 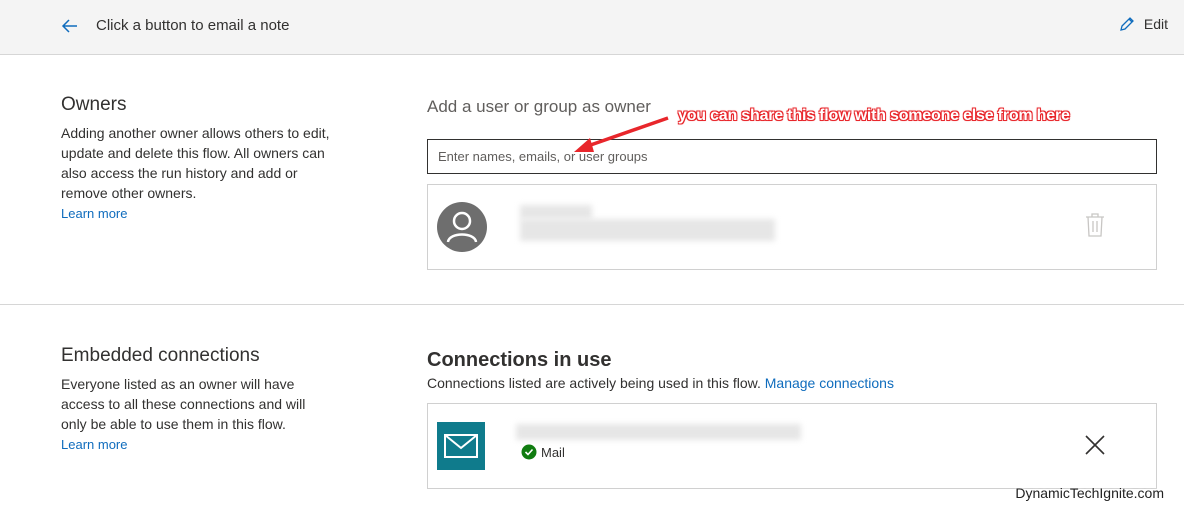 I want to click on top-bar: Click a button to email a note Edit, so click(x=592, y=27).